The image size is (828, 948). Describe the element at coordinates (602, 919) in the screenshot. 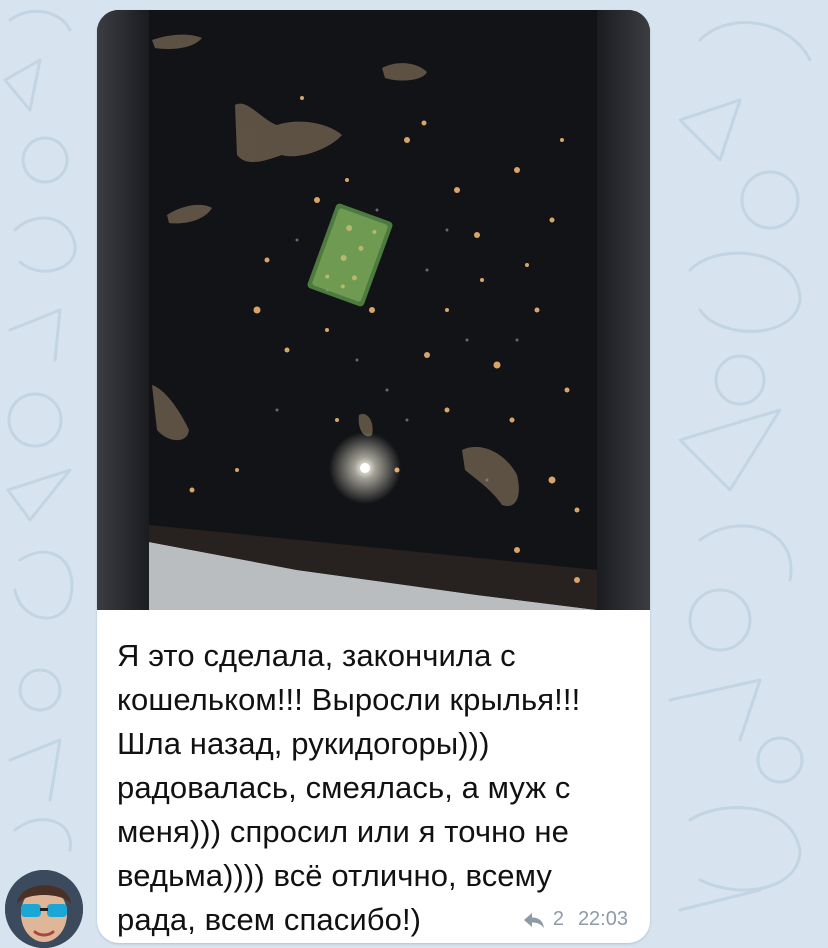

I see `message-time: 22:03` at that location.